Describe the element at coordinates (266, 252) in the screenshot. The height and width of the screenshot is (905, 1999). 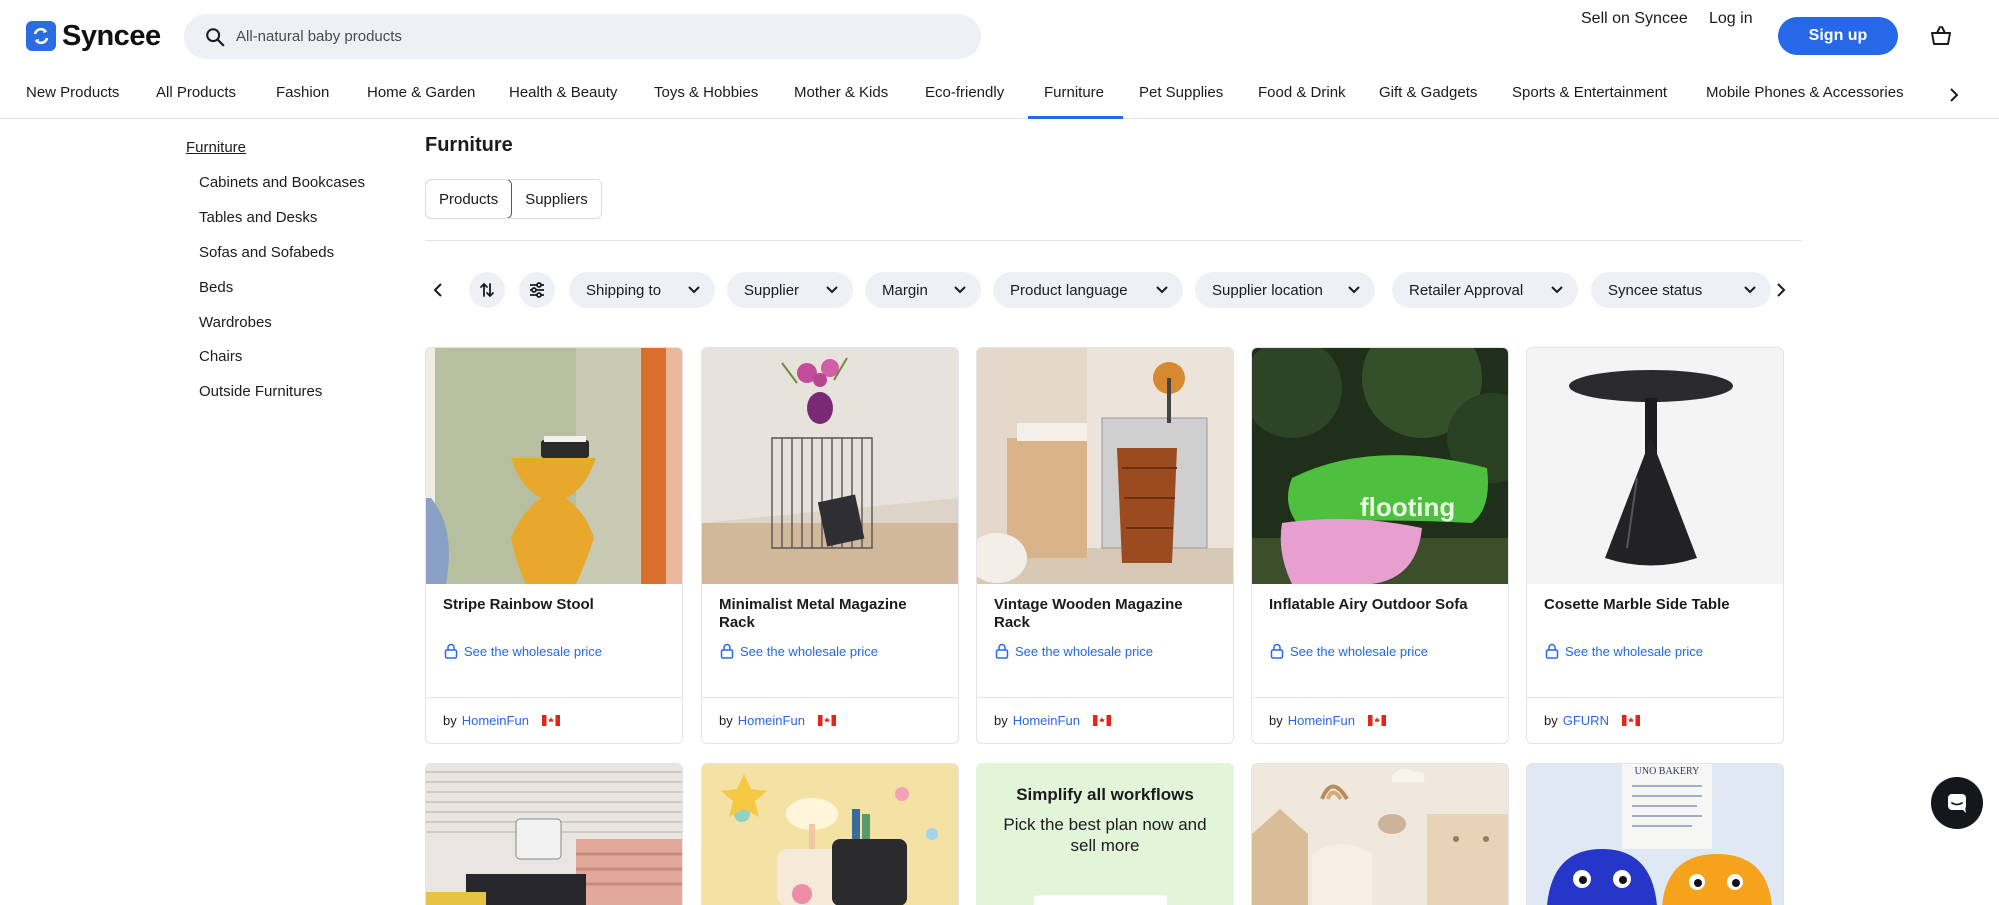
I see `sidebar-item-sofas: Sofas and Sofabeds` at that location.